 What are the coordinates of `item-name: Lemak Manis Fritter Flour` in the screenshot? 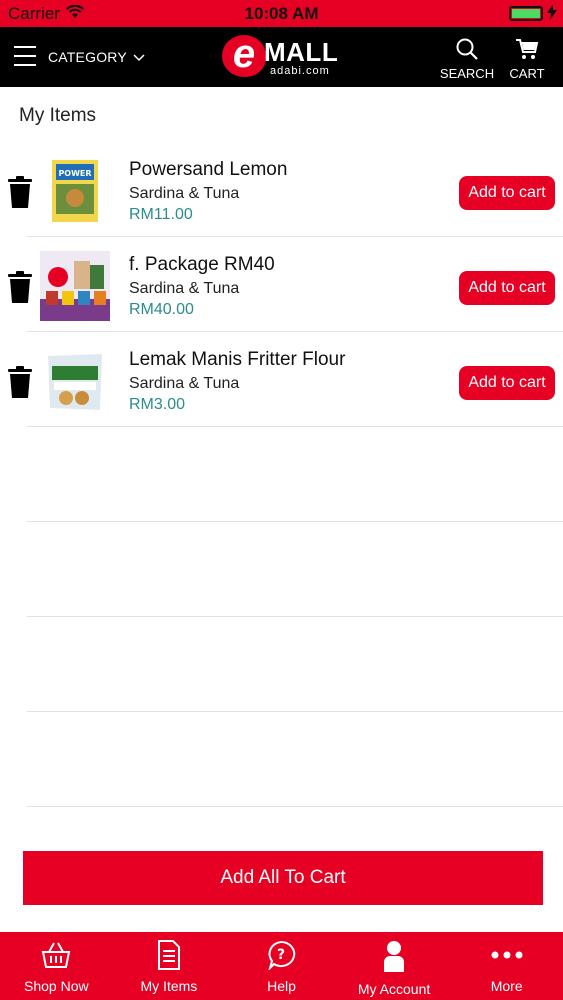 It's located at (237, 359).